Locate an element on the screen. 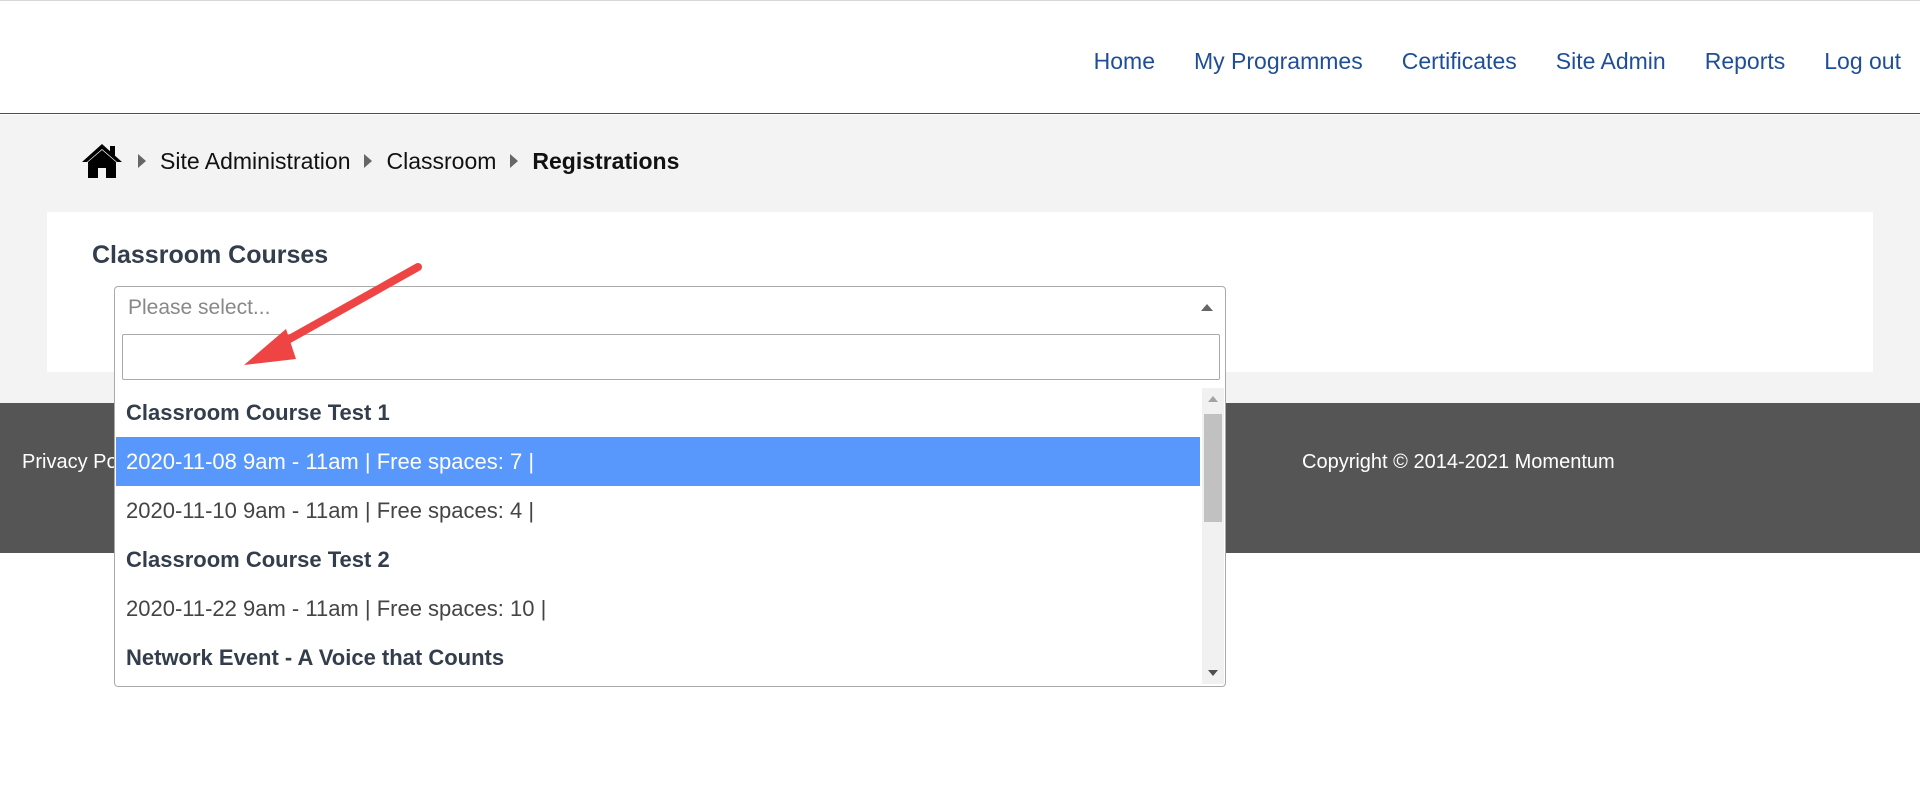 The width and height of the screenshot is (1920, 785). nav-home-link: Home is located at coordinates (1124, 61).